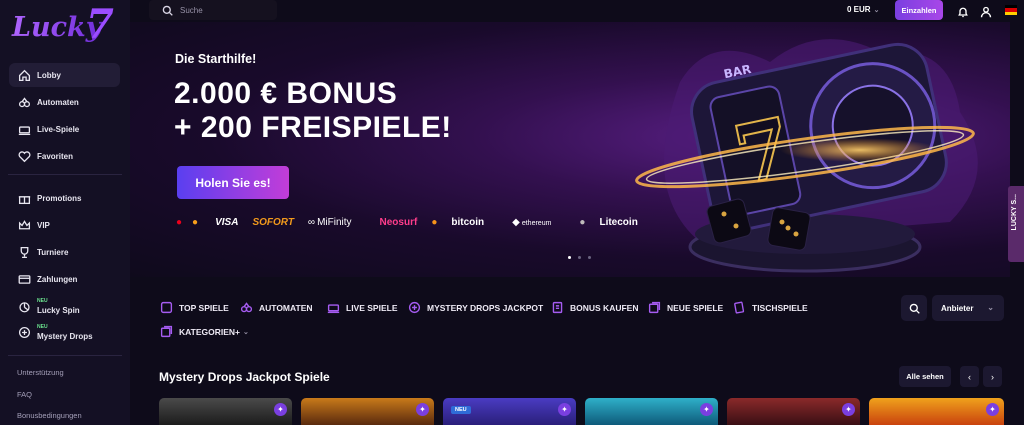  I want to click on user-icon, so click(986, 11).